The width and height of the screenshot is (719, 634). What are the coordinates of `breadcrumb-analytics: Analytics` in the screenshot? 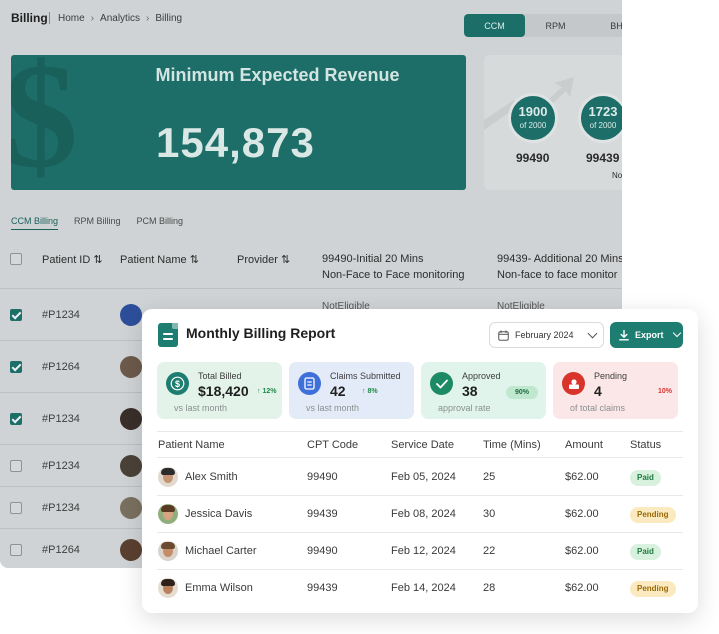 It's located at (120, 18).